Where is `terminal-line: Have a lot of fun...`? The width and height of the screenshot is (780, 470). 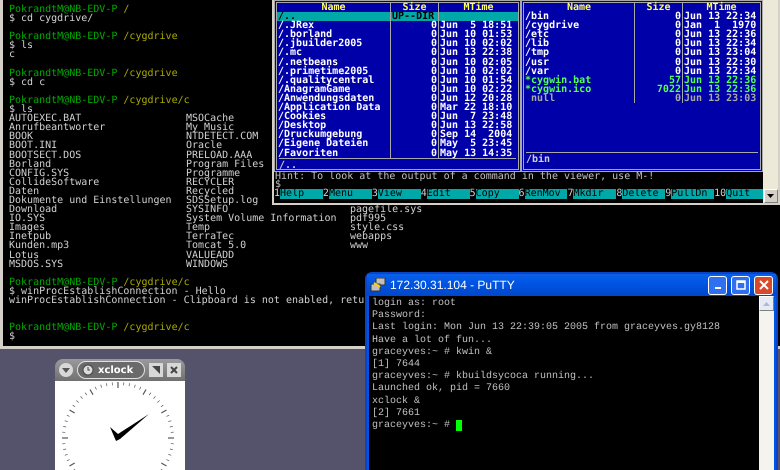
terminal-line: Have a lot of fun... is located at coordinates (432, 340).